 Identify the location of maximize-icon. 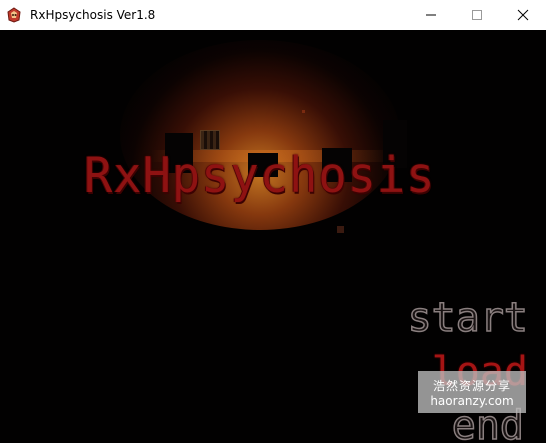
(477, 15).